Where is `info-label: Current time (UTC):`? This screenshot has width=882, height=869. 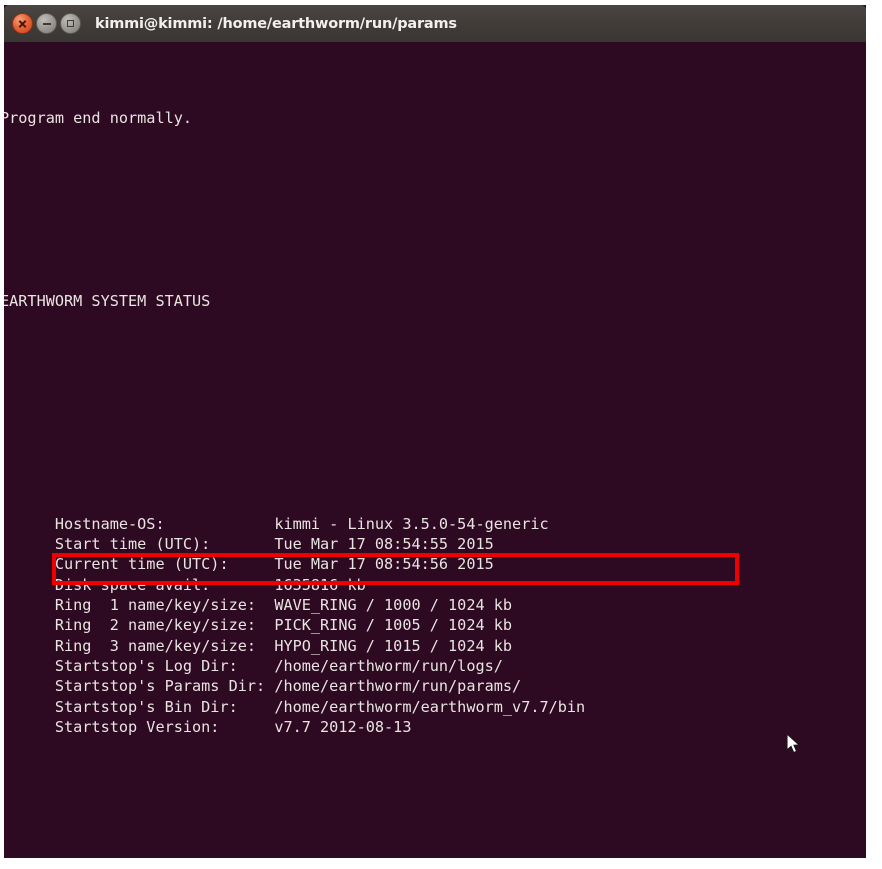 info-label: Current time (UTC): is located at coordinates (139, 564).